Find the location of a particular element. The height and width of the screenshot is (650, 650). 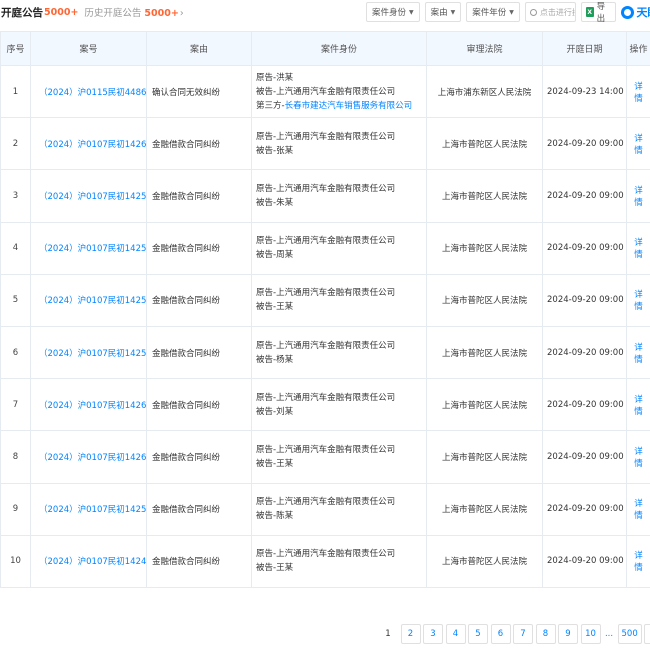

party-third: 第三方-长春市建达汽车销售服务有限公司 is located at coordinates (339, 106).